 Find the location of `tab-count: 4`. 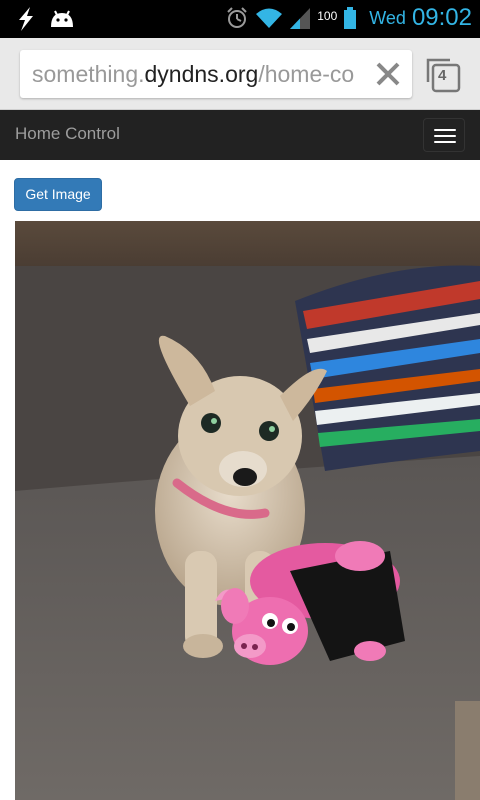

tab-count: 4 is located at coordinates (442, 75).